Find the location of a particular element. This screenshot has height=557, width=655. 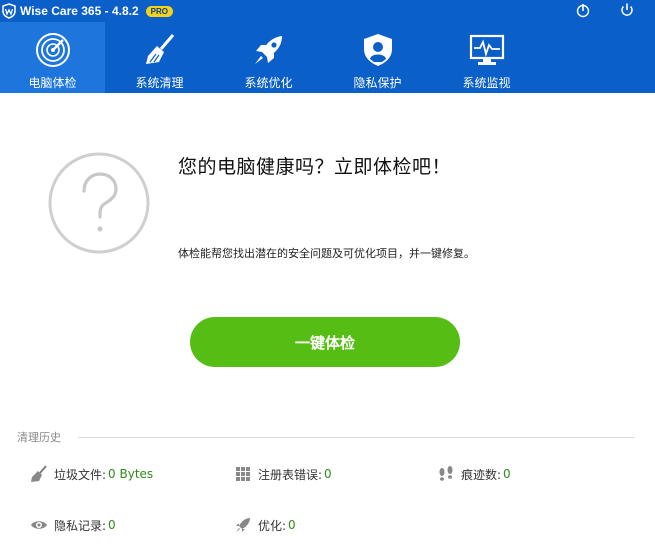

grid-icon is located at coordinates (243, 474).